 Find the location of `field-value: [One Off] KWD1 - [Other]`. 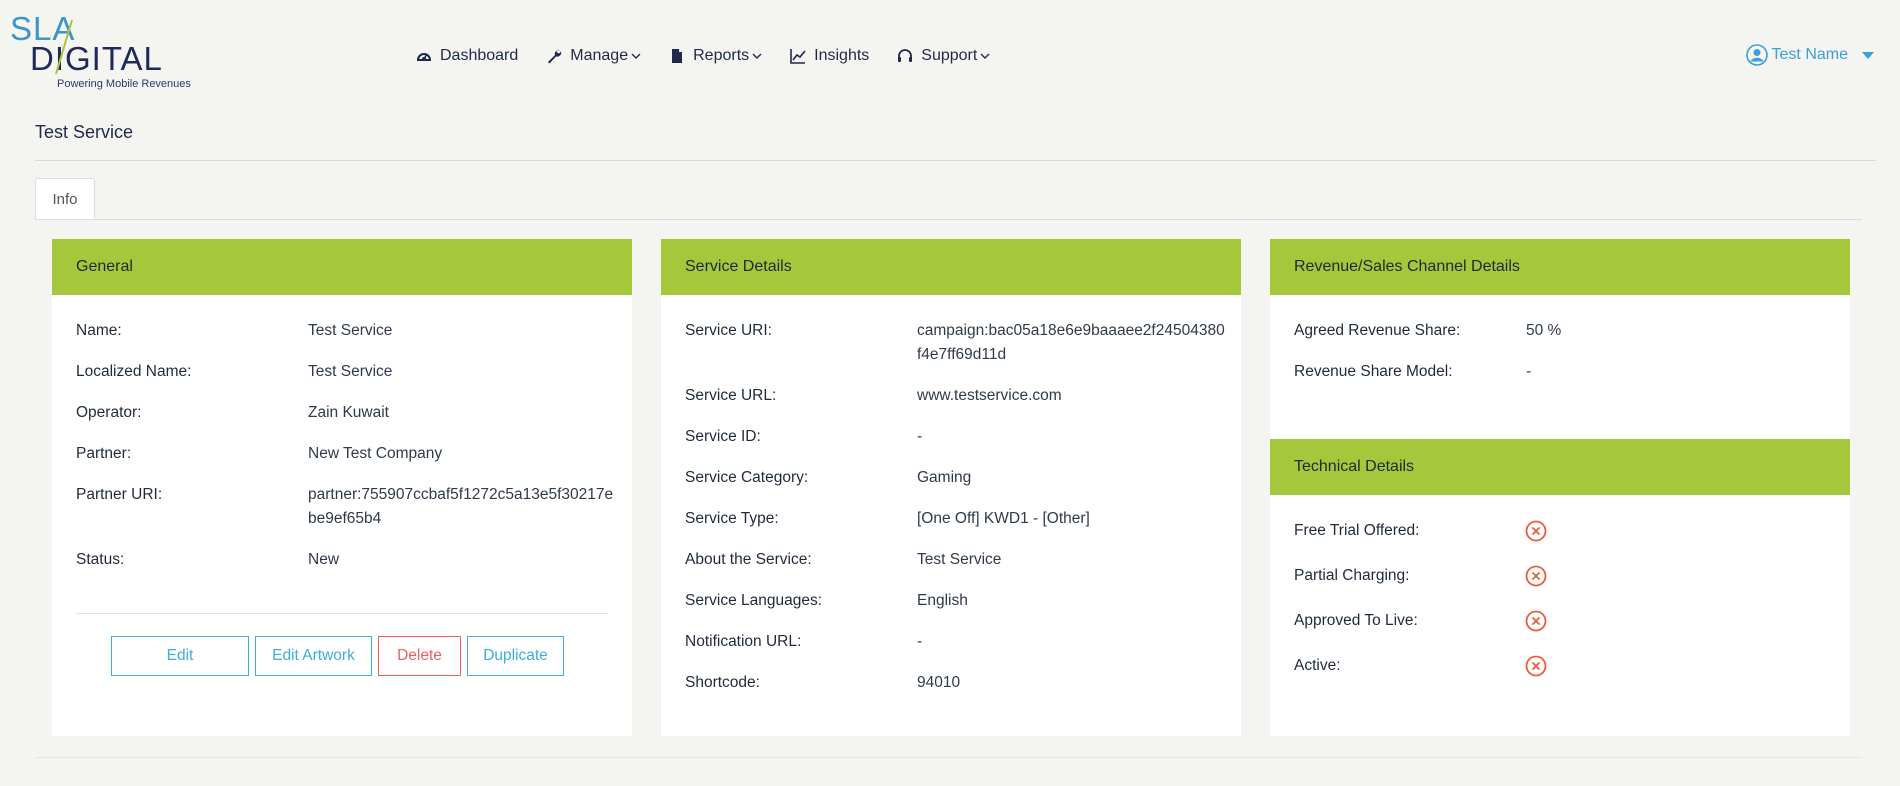

field-value: [One Off] KWD1 - [Other] is located at coordinates (1003, 518).